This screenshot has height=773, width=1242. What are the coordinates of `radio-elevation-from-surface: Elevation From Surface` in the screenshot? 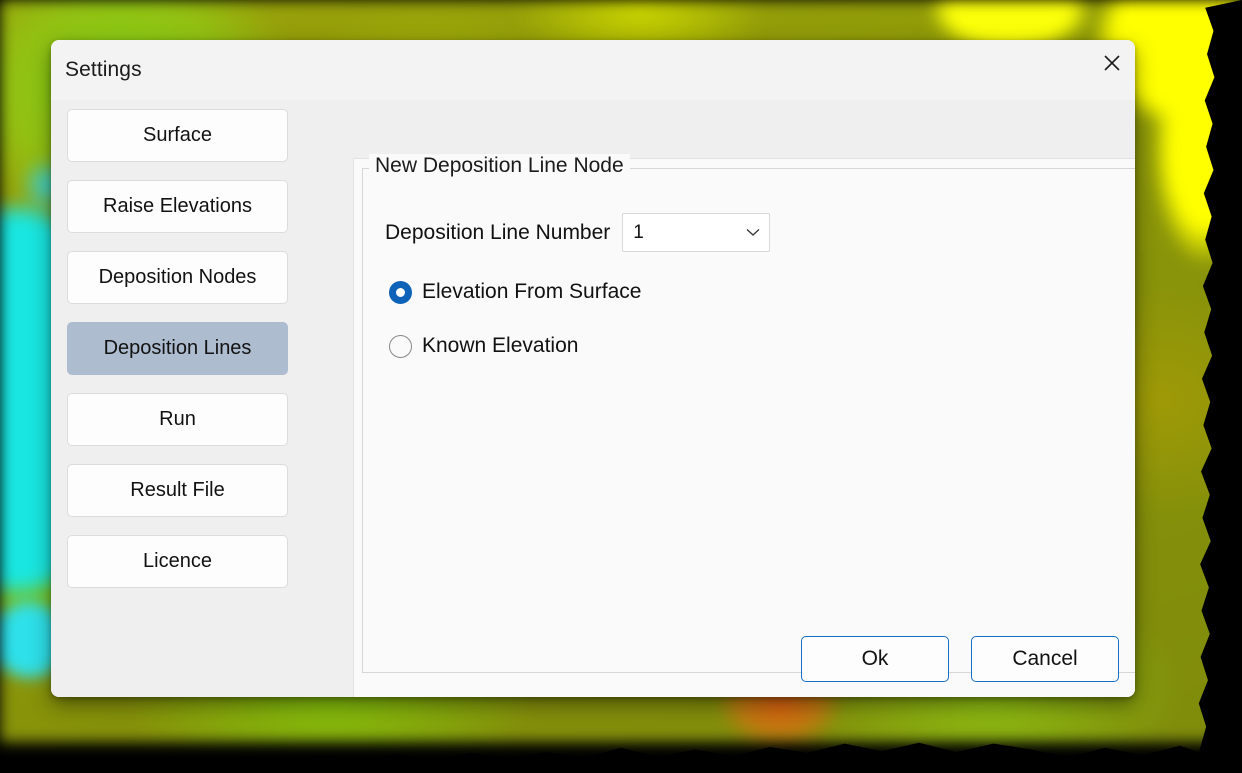 It's located at (515, 292).